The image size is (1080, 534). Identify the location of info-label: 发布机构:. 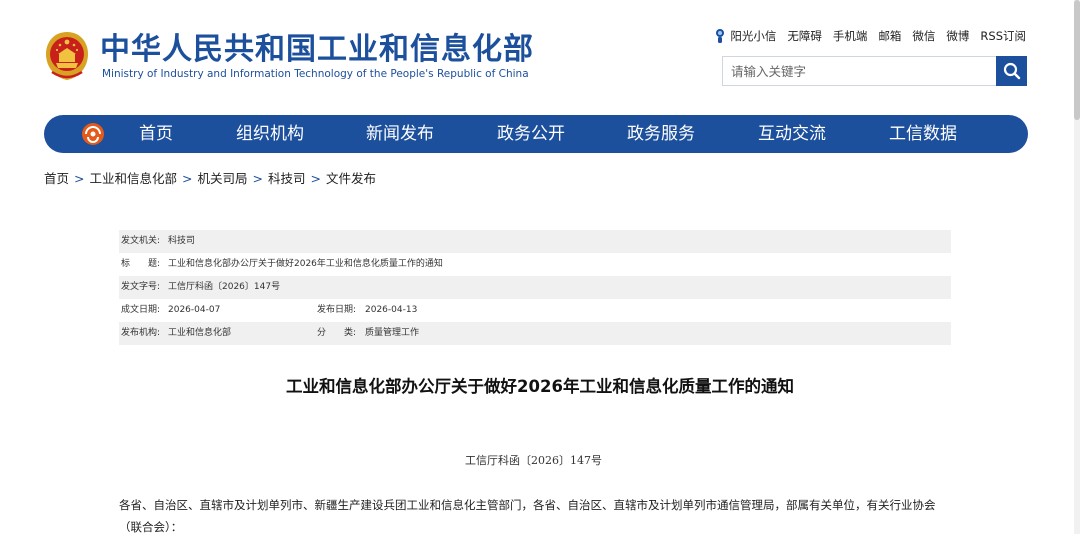
(141, 333).